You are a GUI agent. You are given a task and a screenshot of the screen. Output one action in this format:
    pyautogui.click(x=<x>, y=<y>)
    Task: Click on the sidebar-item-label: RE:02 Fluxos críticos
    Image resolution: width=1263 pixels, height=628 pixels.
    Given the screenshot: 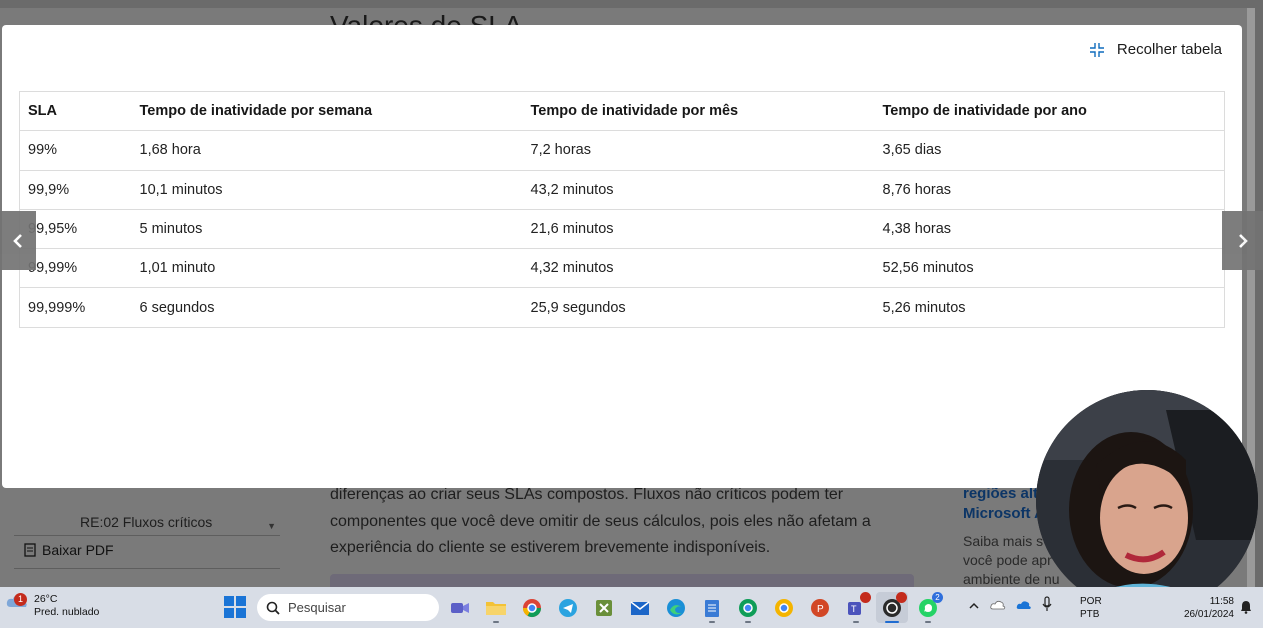 What is the action you would take?
    pyautogui.click(x=146, y=522)
    